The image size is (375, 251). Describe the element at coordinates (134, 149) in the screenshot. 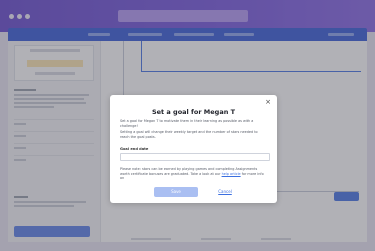

I see `goal-end-date-label: Goal end date` at that location.